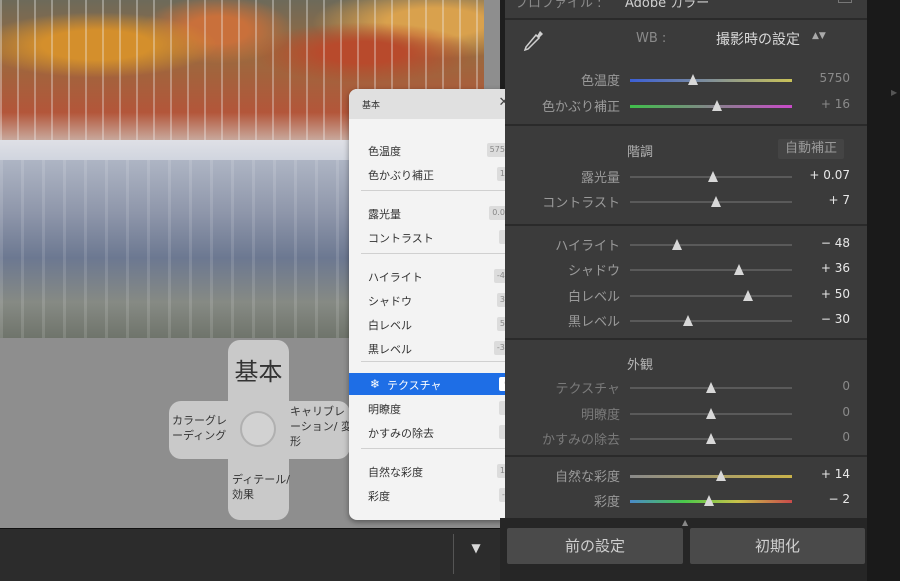  I want to click on slider-value-whites: + 50, so click(822, 294).